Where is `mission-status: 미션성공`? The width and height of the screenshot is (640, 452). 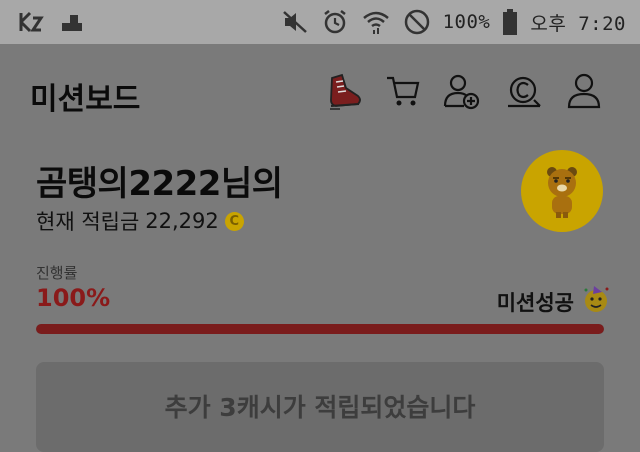 mission-status: 미션성공 is located at coordinates (553, 301).